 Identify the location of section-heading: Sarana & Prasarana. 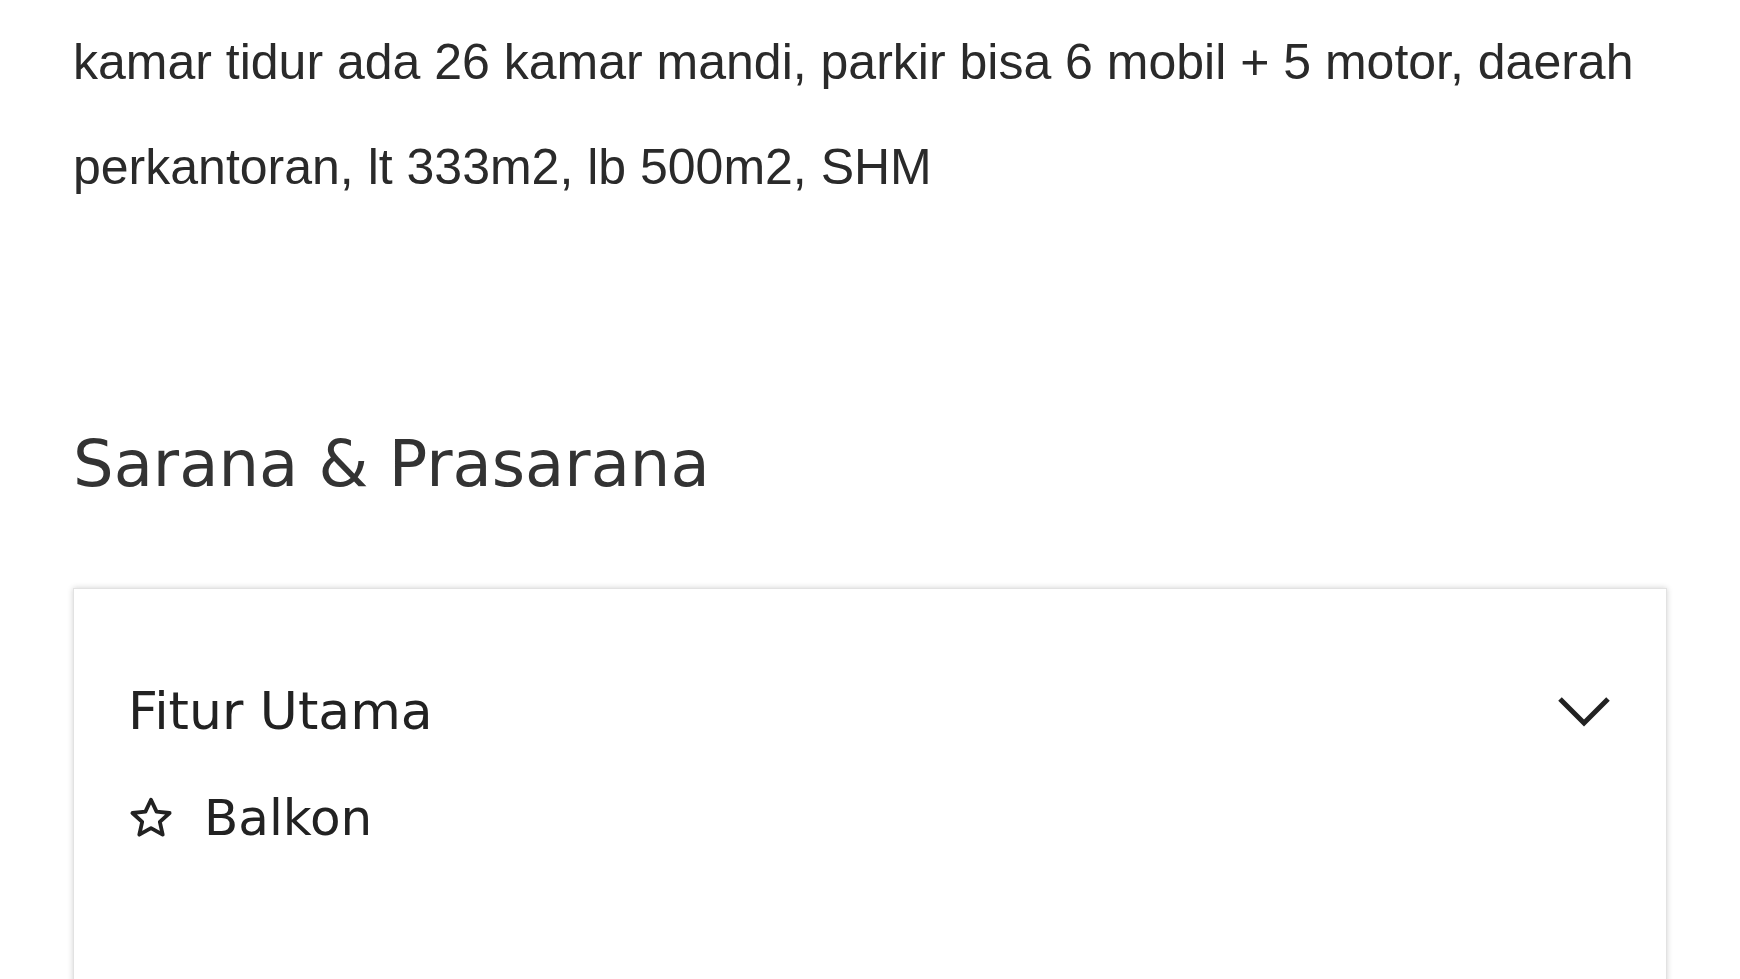
(392, 464).